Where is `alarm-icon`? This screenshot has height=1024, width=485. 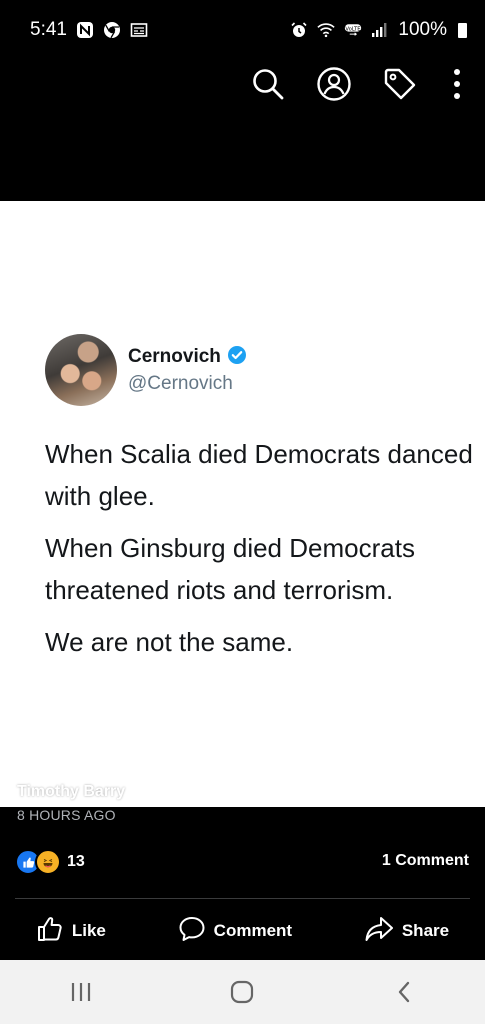
alarm-icon is located at coordinates (299, 30).